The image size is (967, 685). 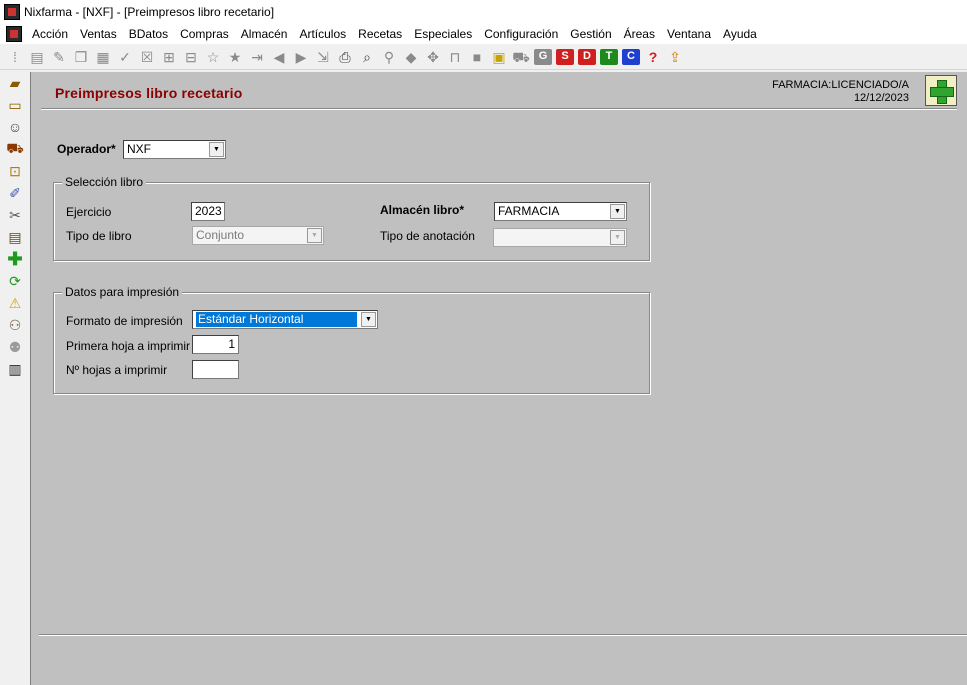 I want to click on seleccion-libro-title: Selección libro, so click(x=104, y=182).